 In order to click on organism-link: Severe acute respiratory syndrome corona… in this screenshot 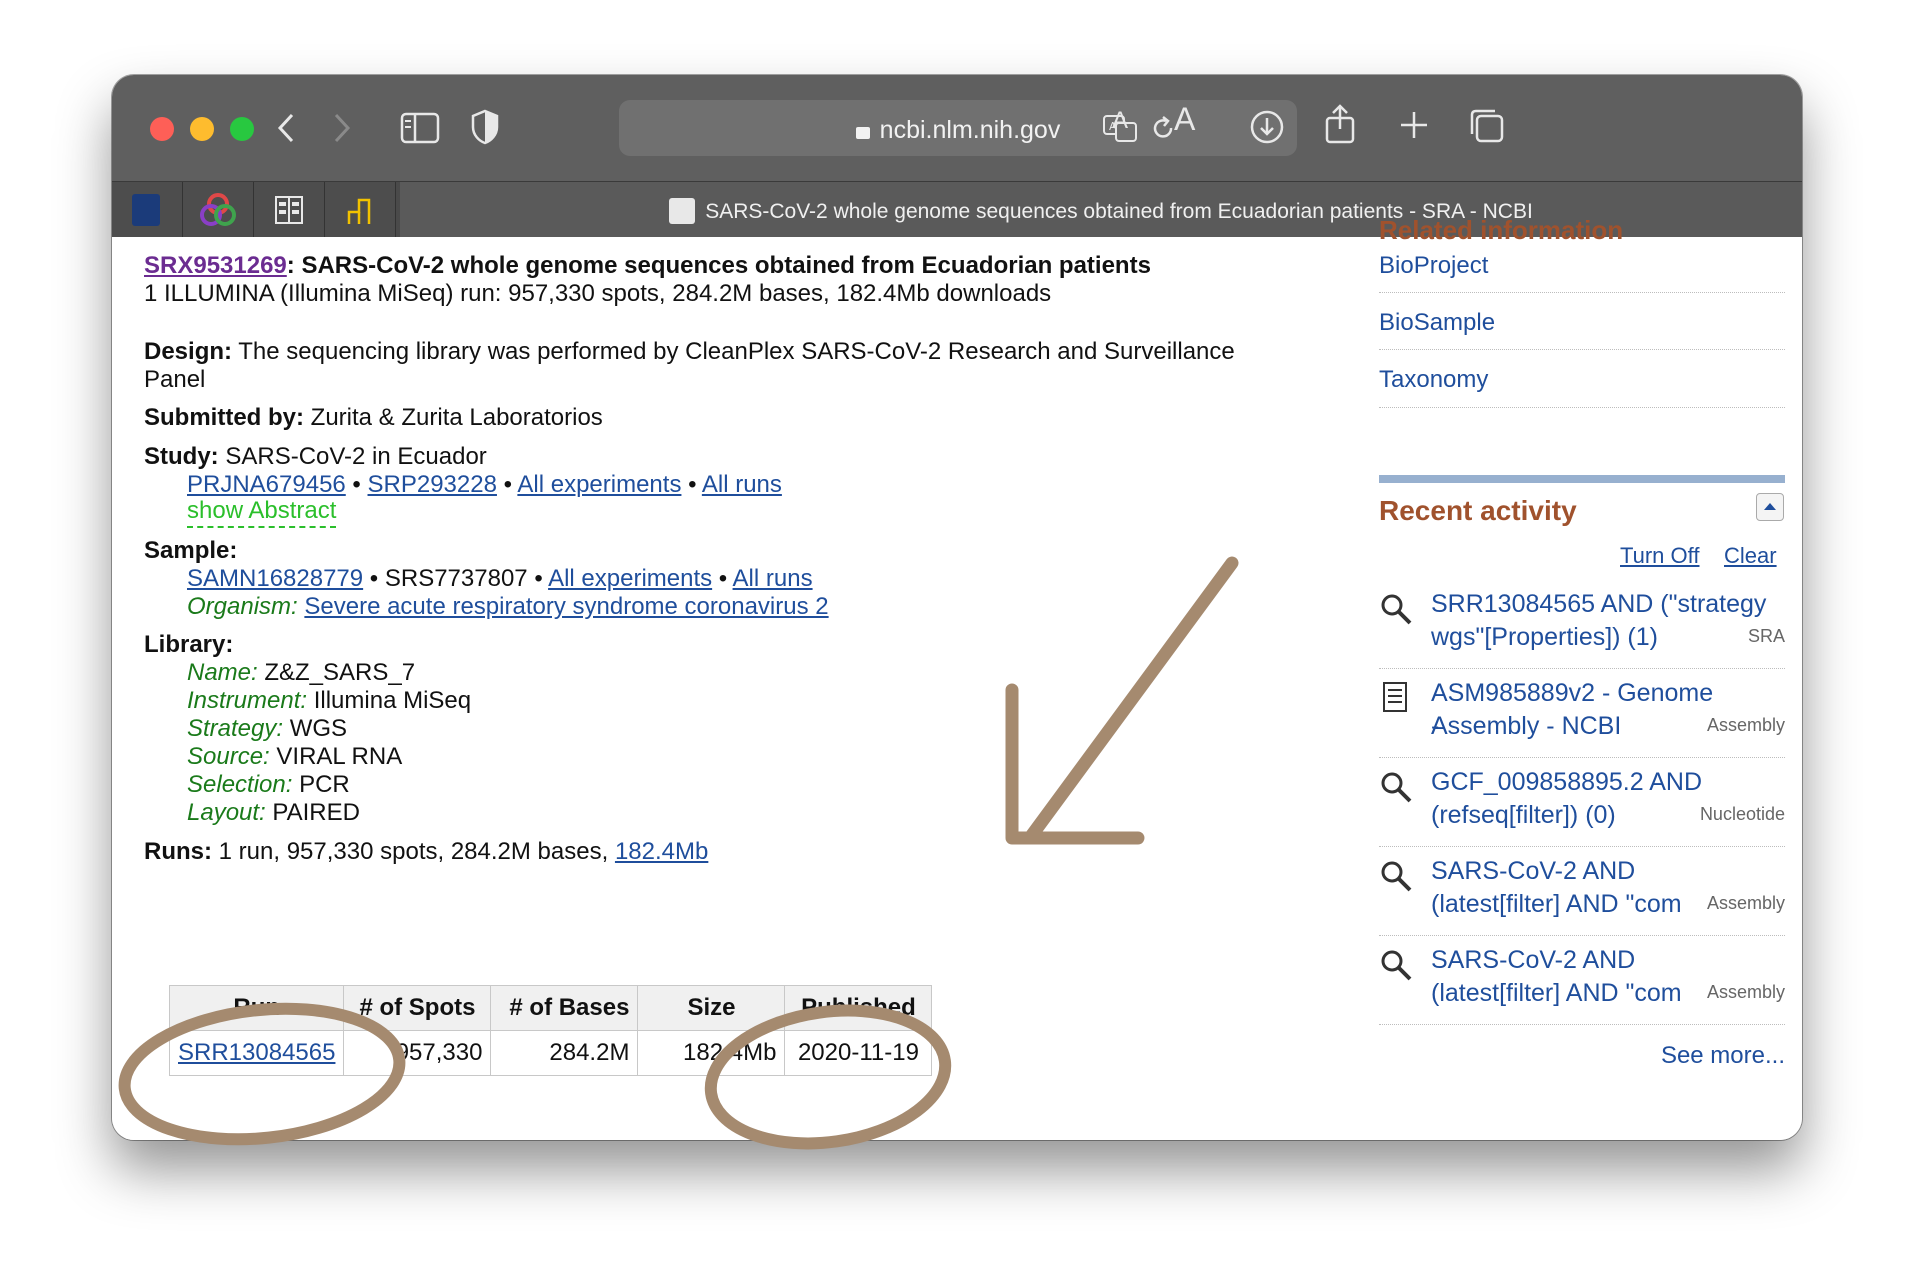, I will do `click(566, 606)`.